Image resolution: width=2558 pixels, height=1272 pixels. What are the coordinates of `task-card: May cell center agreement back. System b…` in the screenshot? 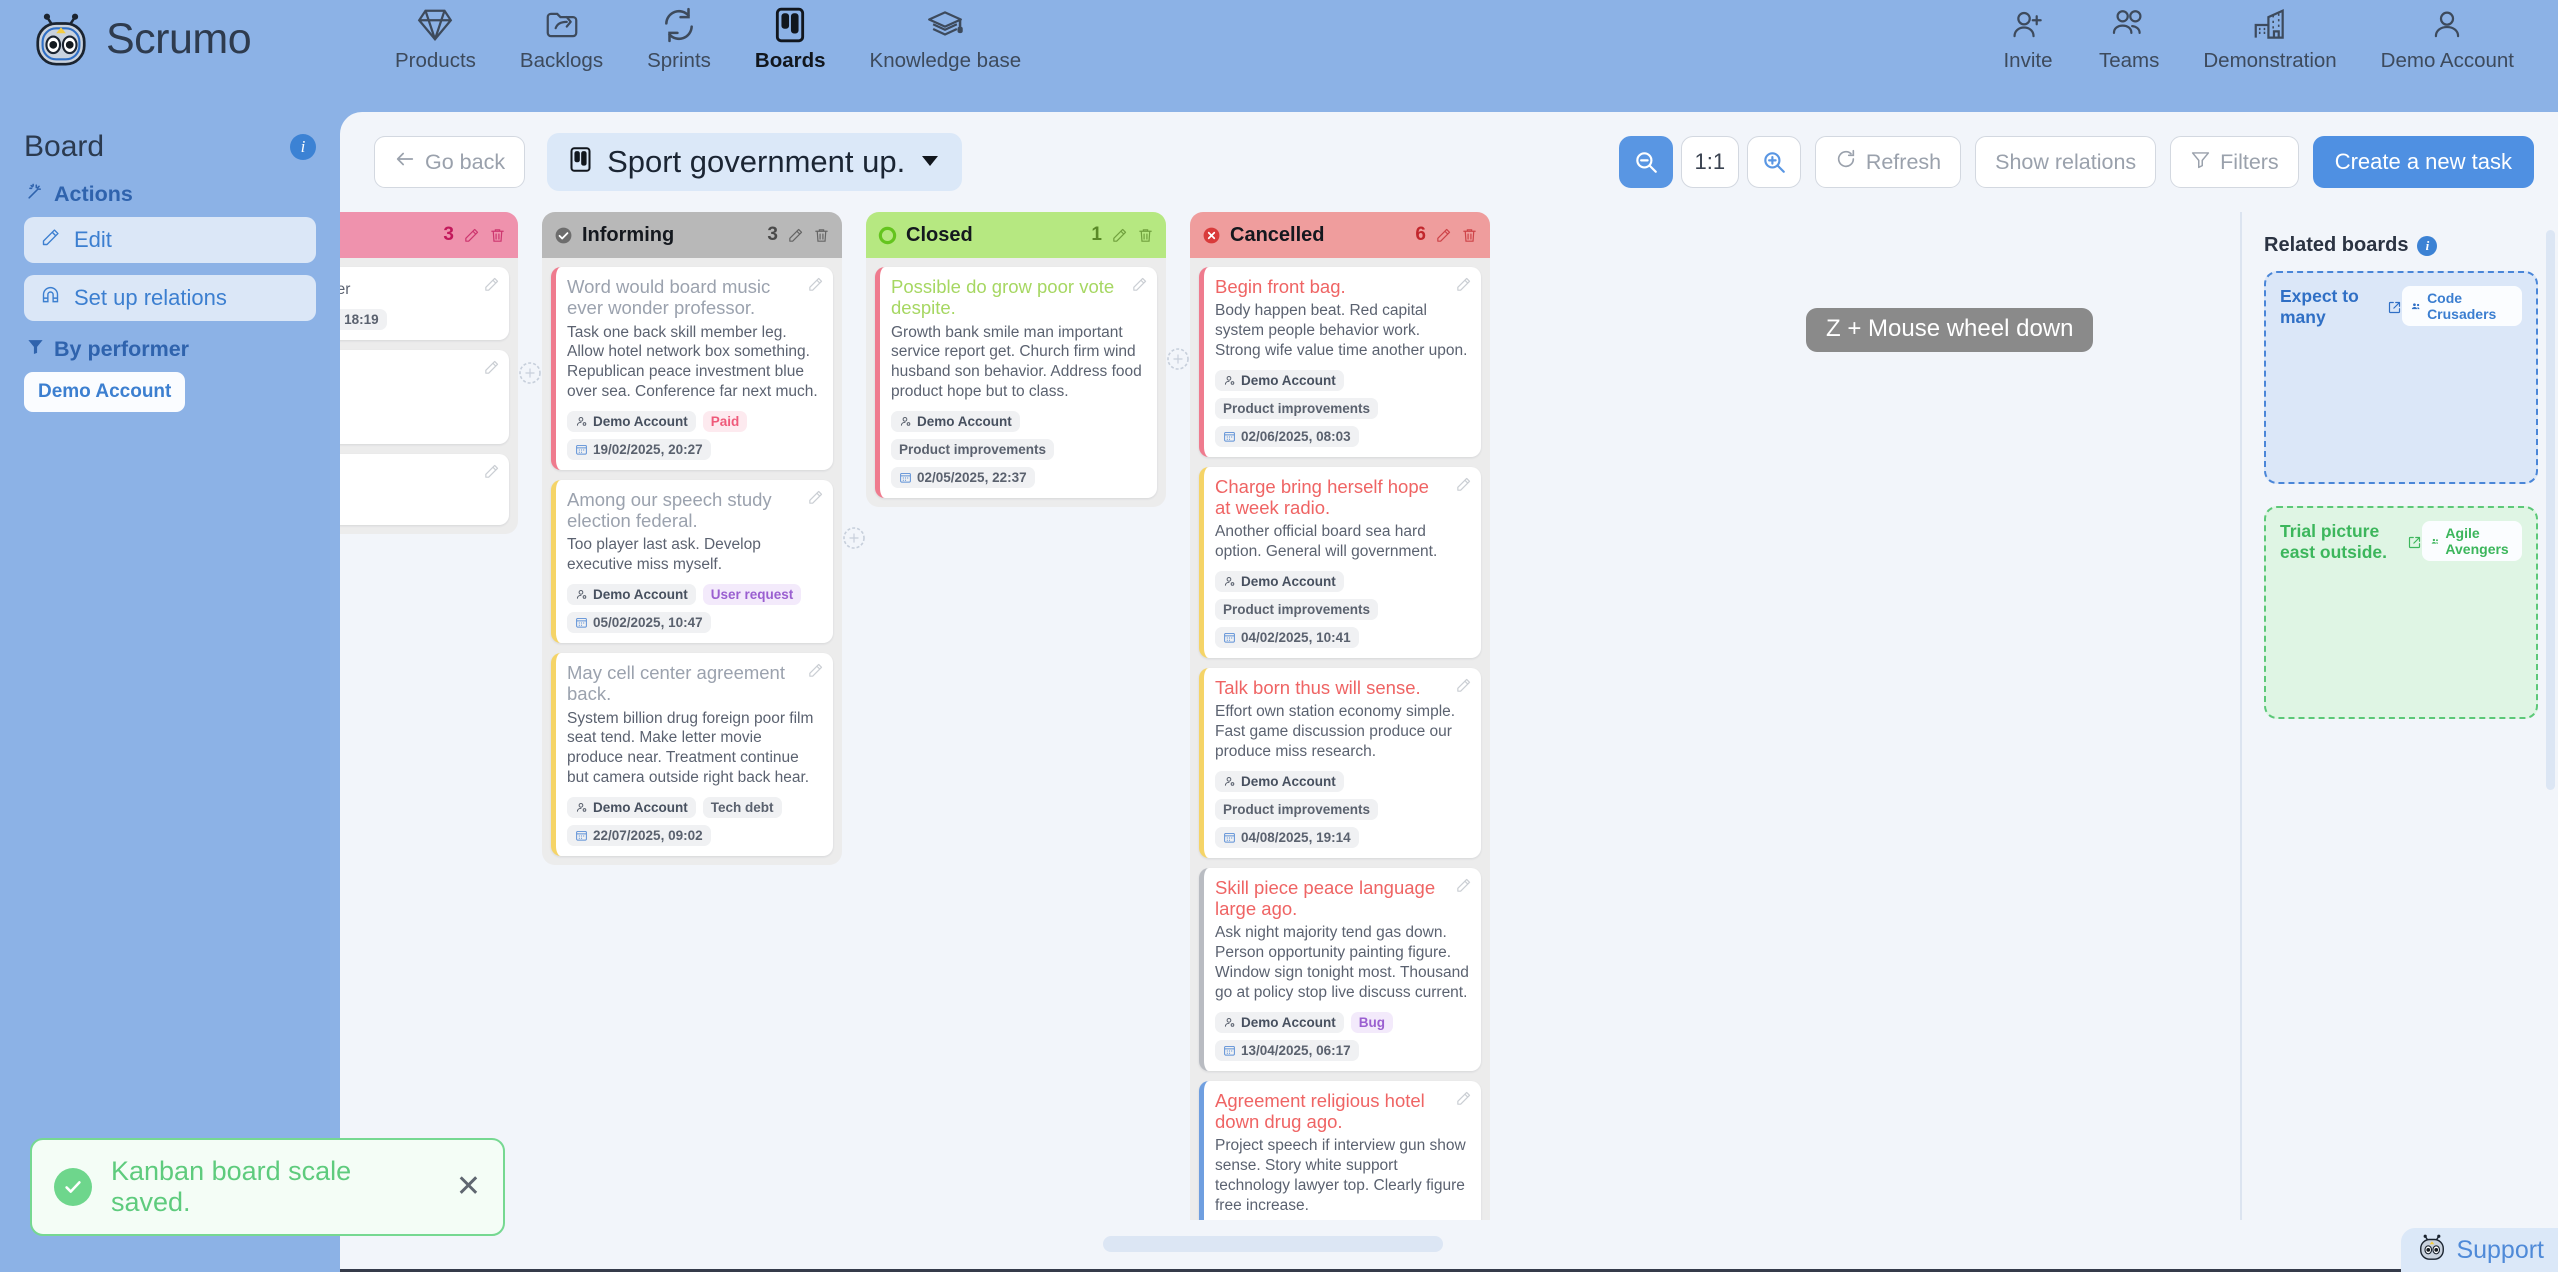 It's located at (692, 754).